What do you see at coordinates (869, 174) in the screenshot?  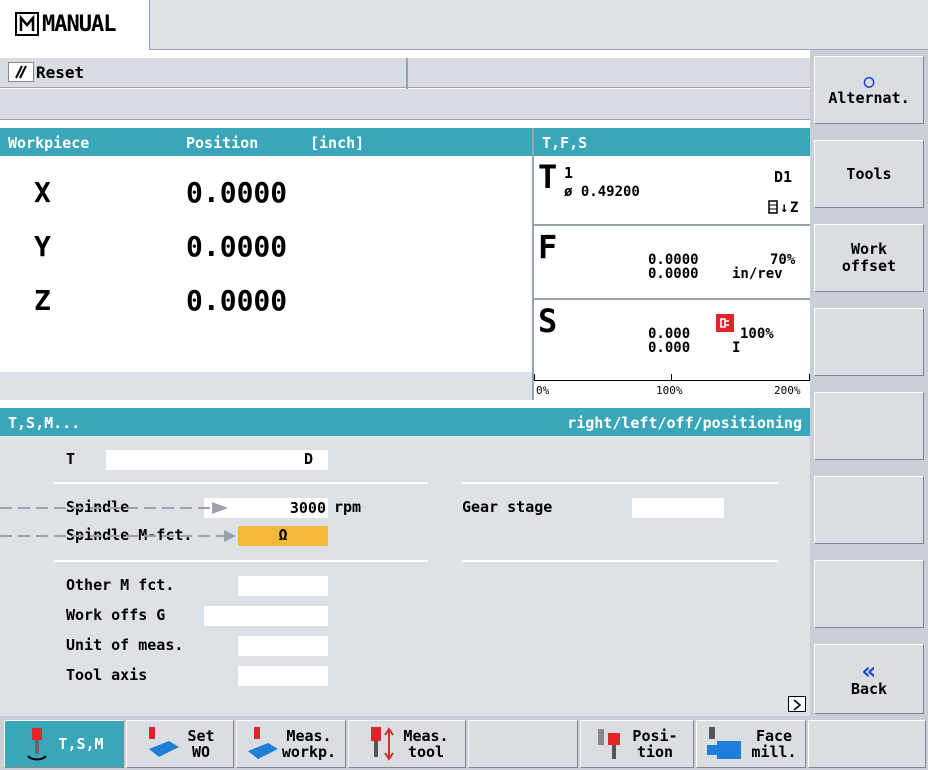 I see `tools-button: Tools` at bounding box center [869, 174].